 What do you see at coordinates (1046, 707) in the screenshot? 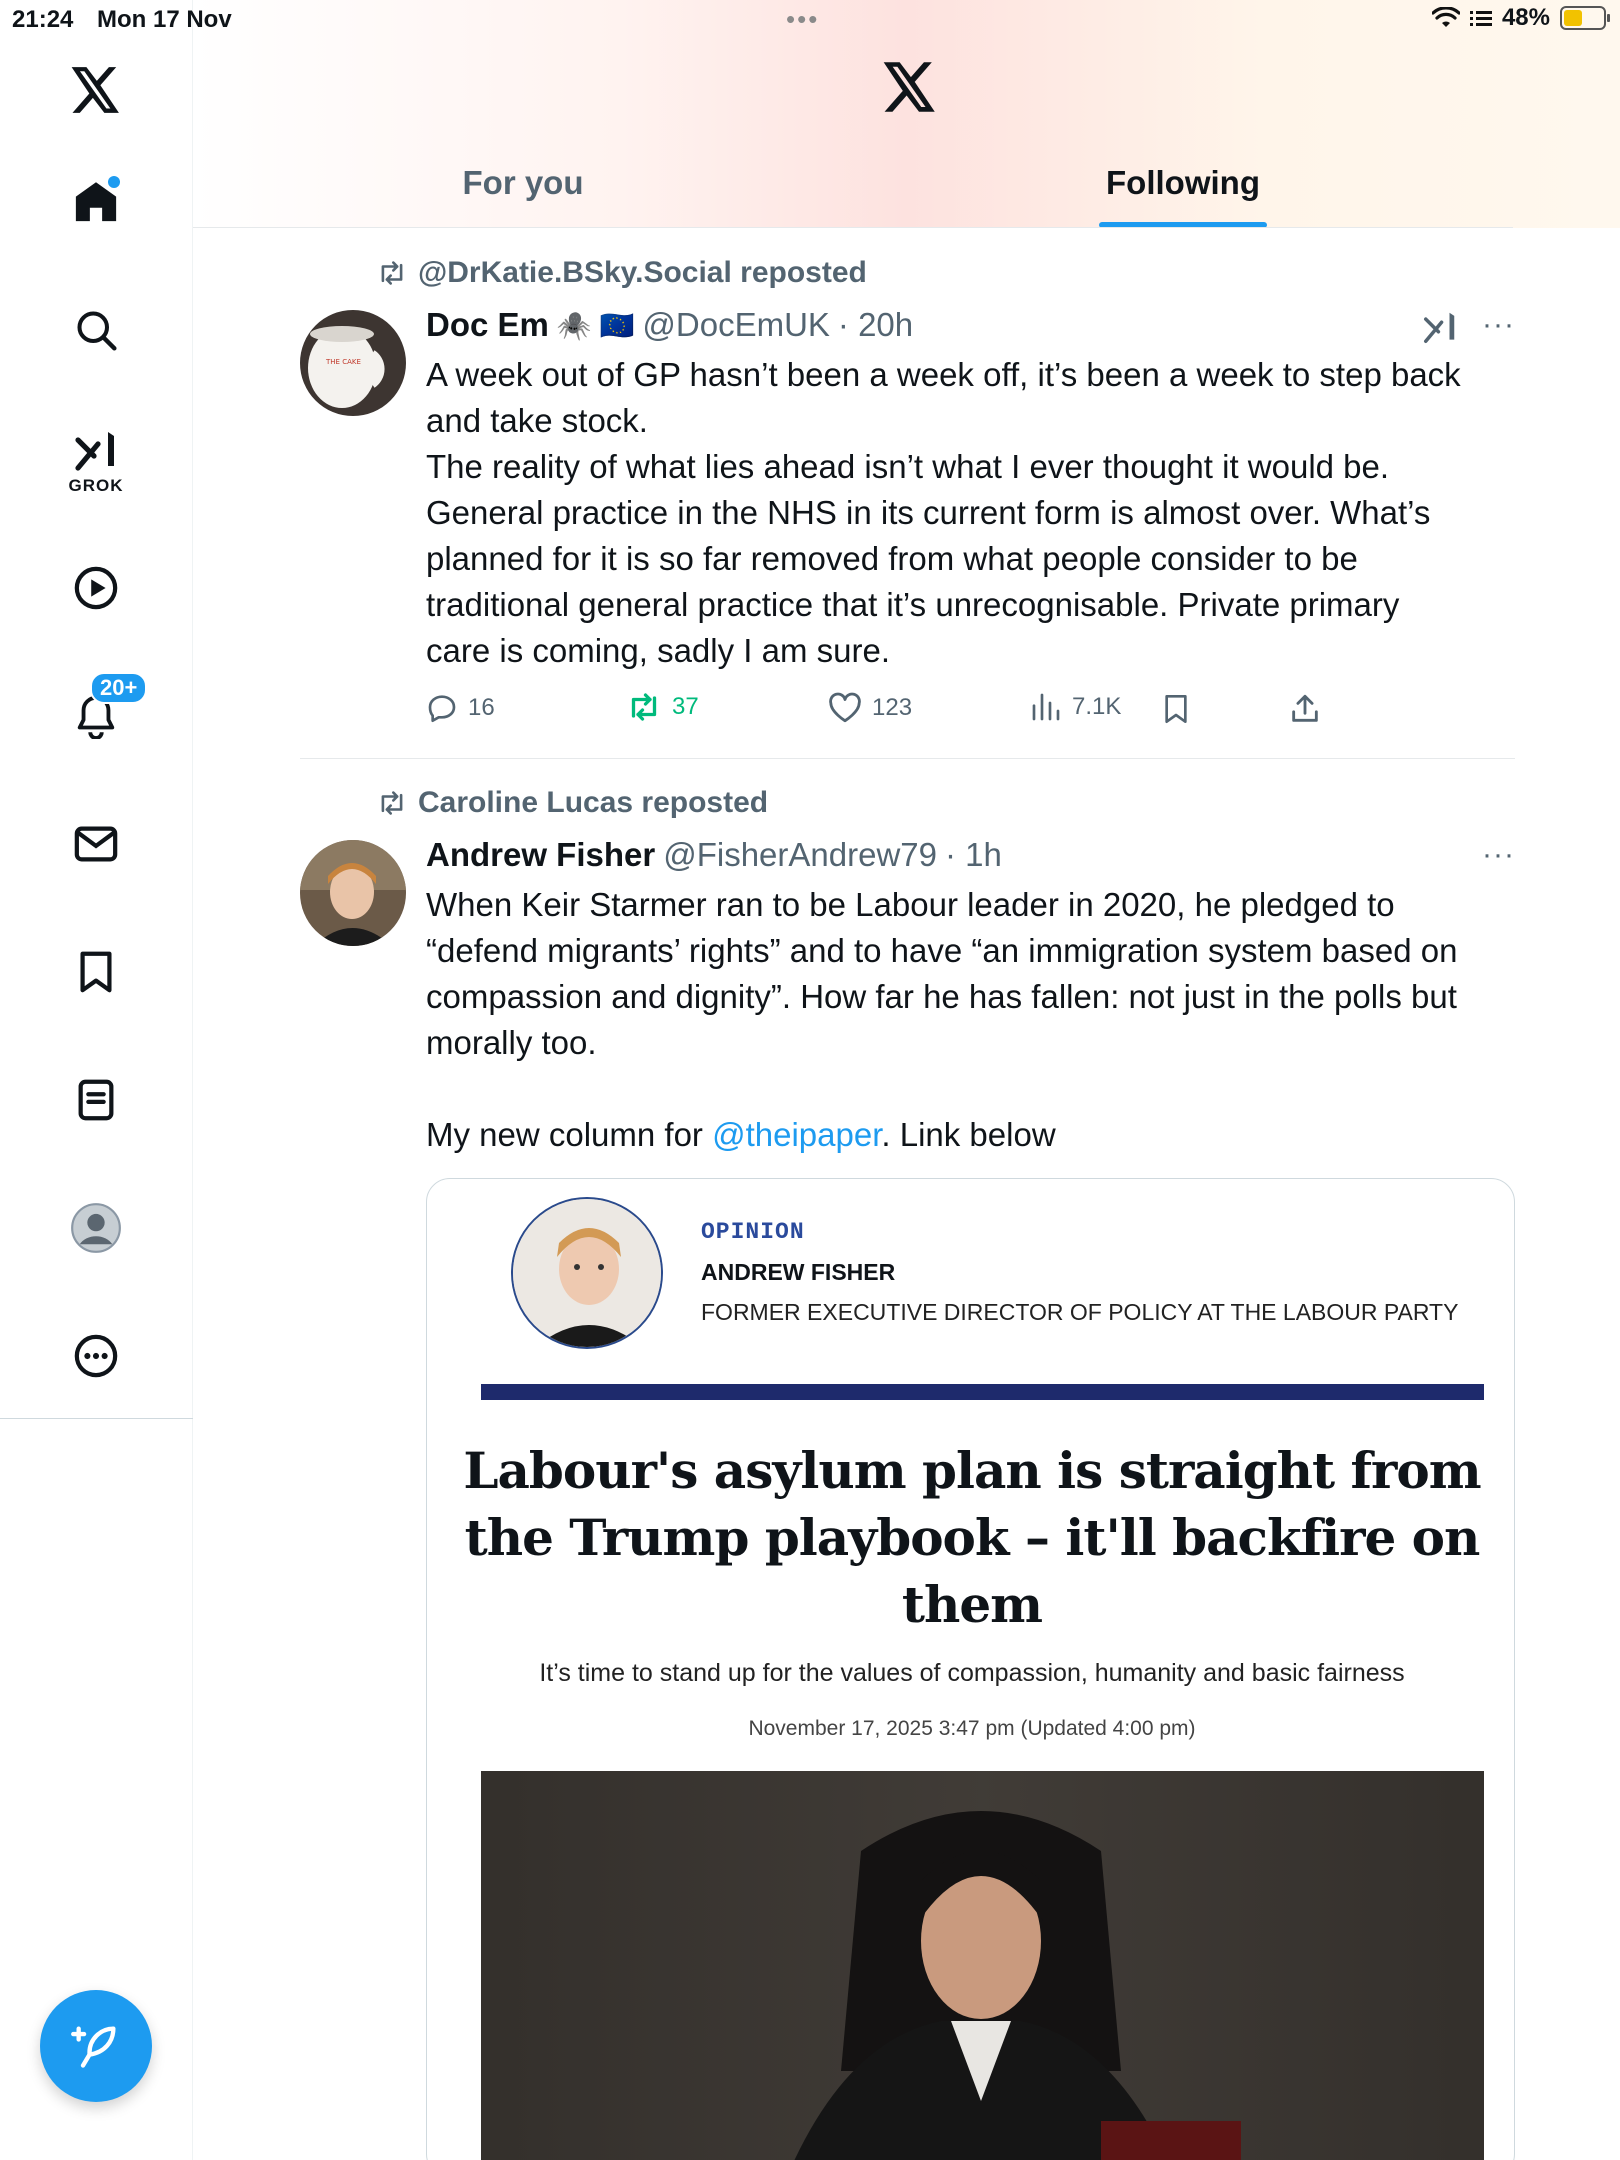
I see `views-chart-icon` at bounding box center [1046, 707].